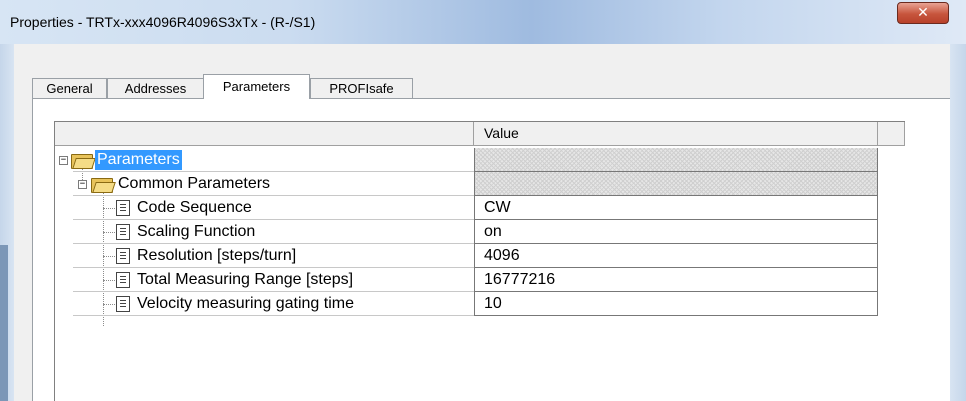 The height and width of the screenshot is (401, 966). I want to click on value-cell-code-sequence: CW, so click(676, 208).